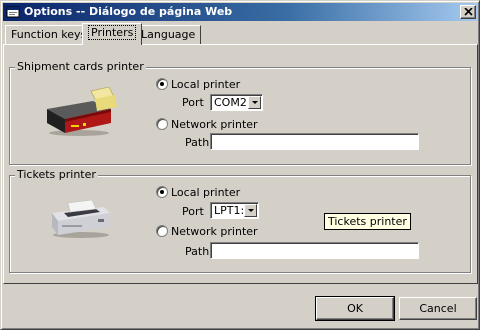 The height and width of the screenshot is (330, 480). I want to click on tab-label: Language, so click(168, 34).